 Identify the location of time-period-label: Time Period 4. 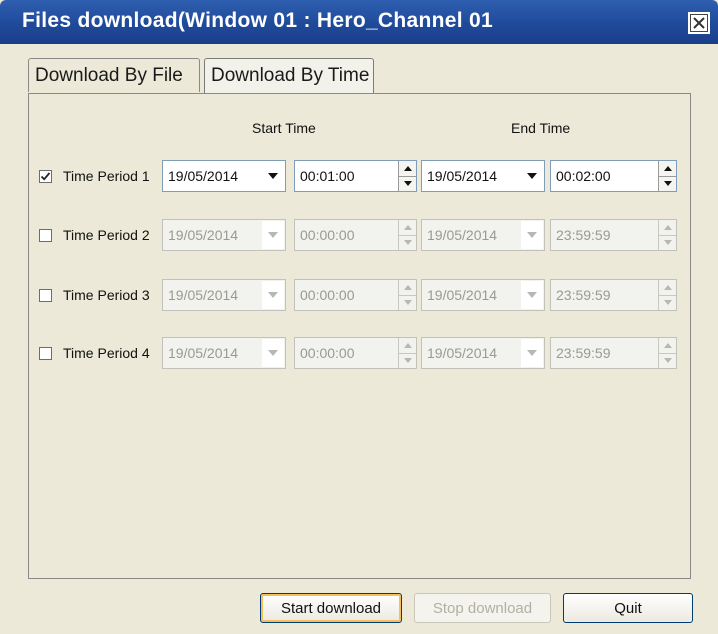
(106, 353).